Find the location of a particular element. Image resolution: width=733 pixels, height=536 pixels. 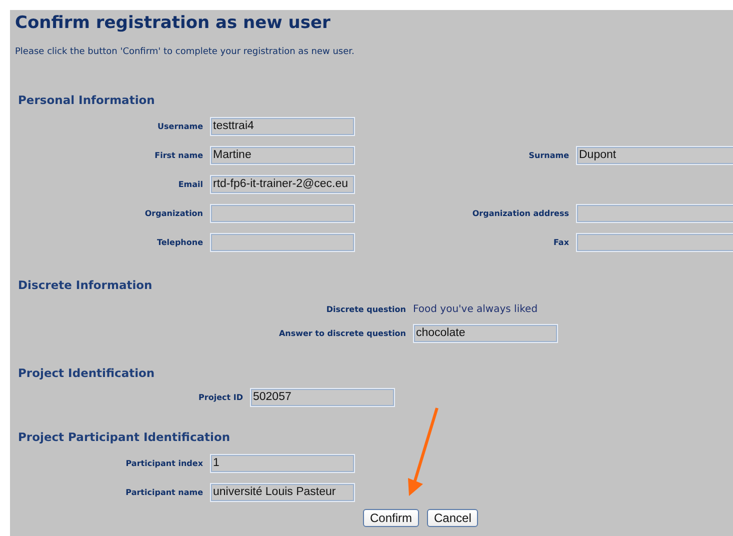

field-label: Organization address is located at coordinates (520, 213).